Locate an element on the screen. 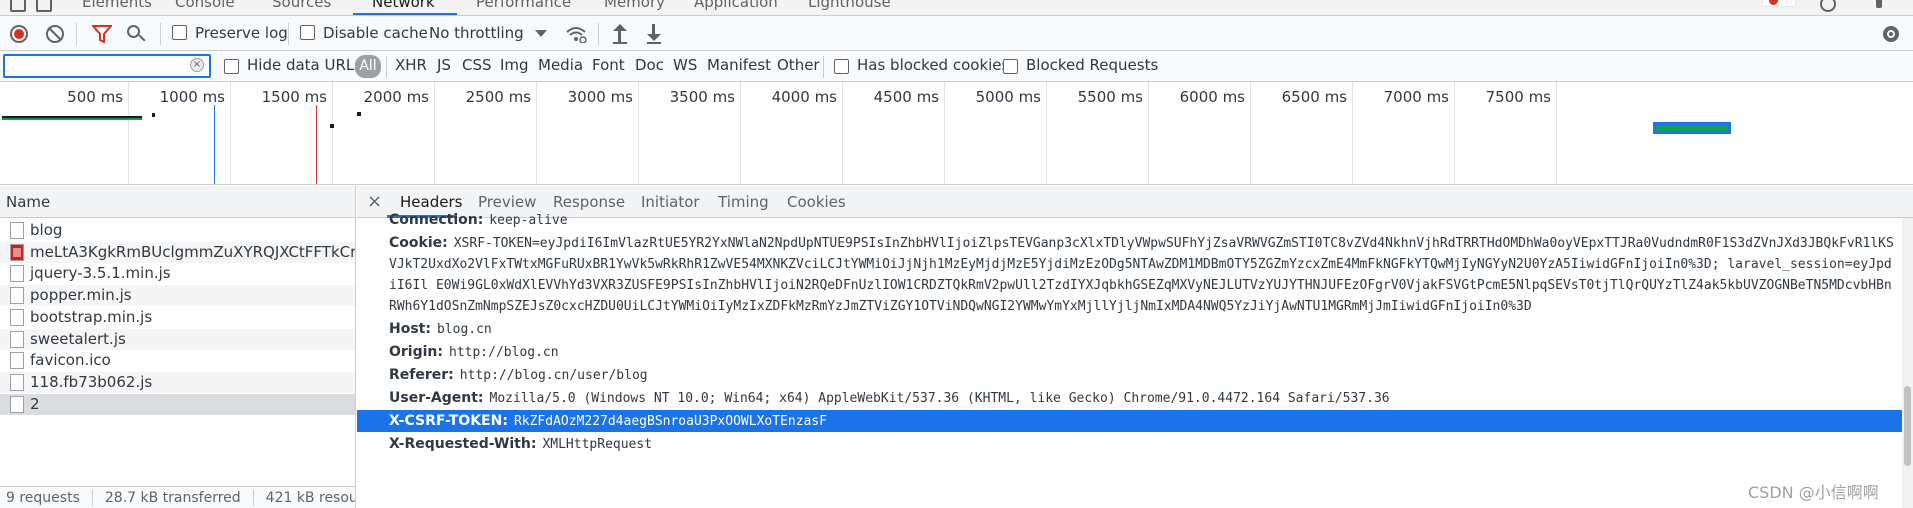 The width and height of the screenshot is (1913, 508). tab-console: Console is located at coordinates (205, 5).